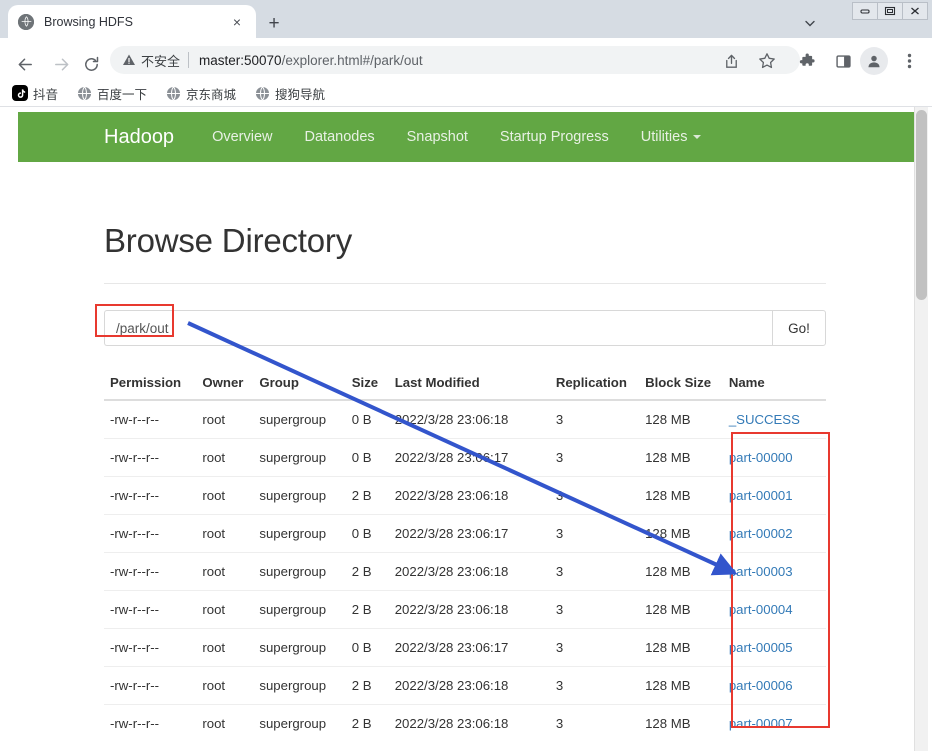  I want to click on nav-link-overview: Overview, so click(242, 137).